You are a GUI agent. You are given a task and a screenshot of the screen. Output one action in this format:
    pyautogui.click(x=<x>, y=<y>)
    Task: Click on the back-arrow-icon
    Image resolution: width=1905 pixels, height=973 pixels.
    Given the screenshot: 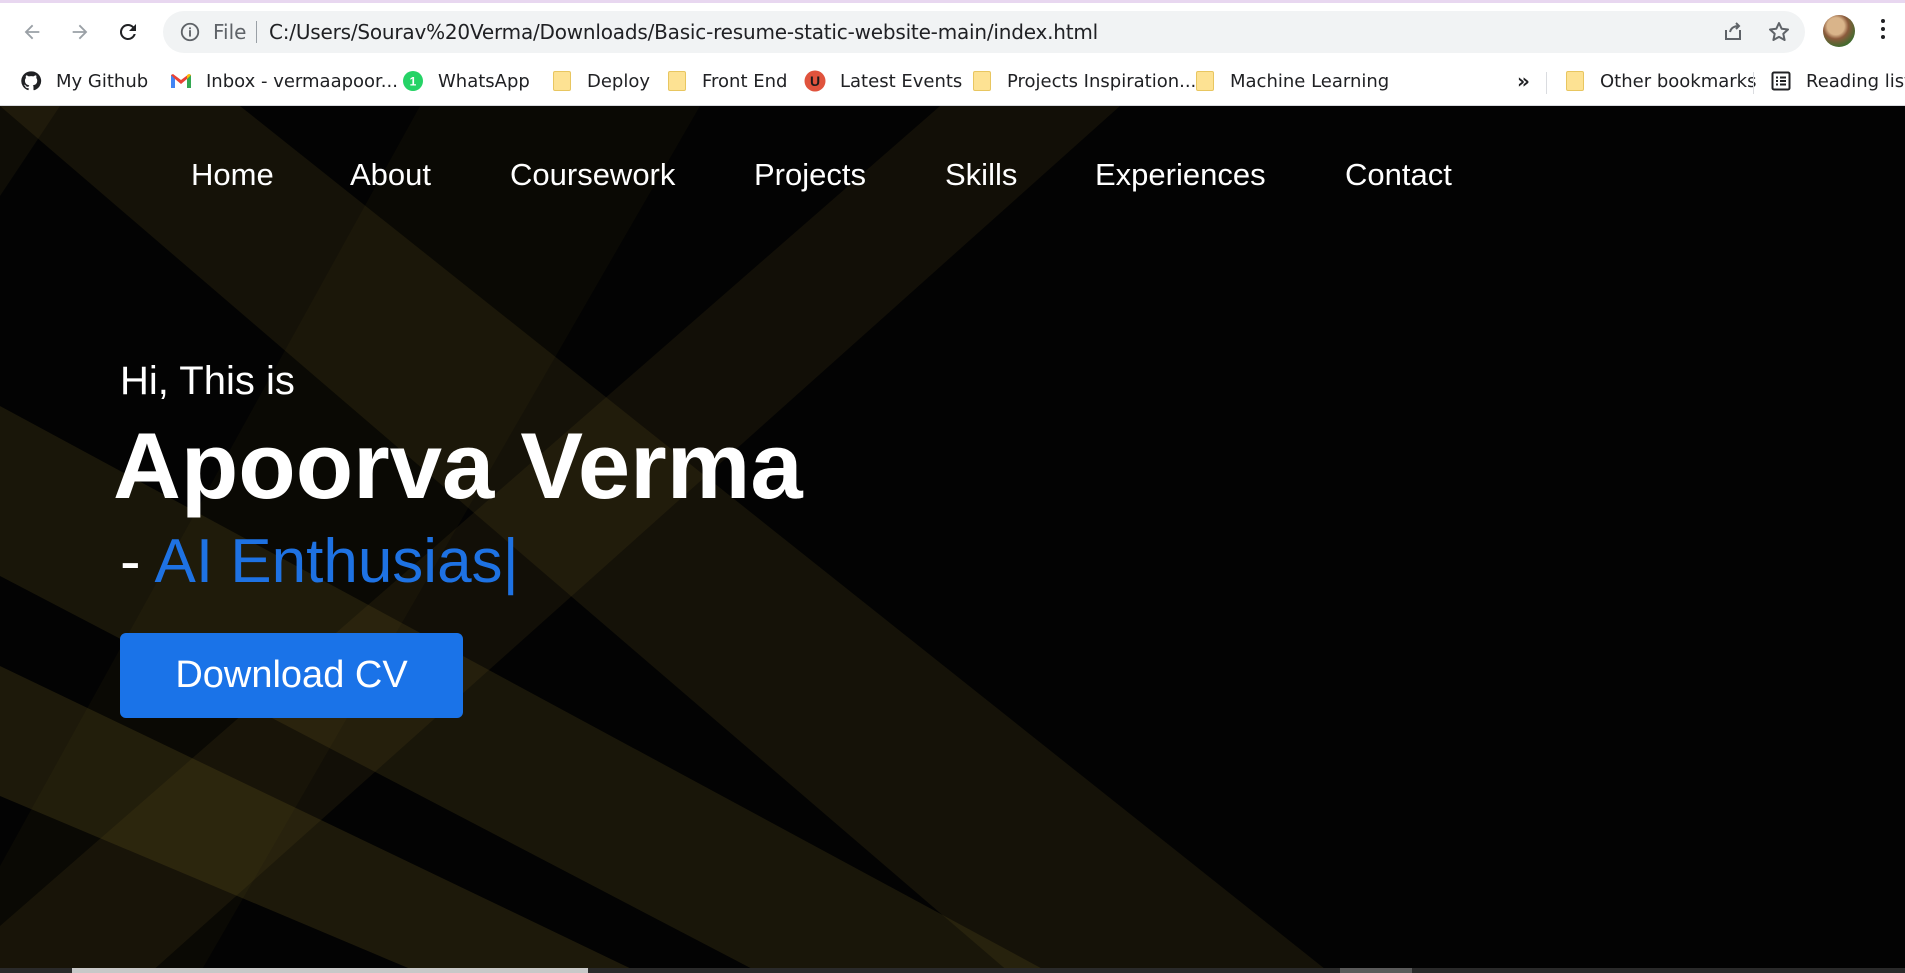 What is the action you would take?
    pyautogui.click(x=32, y=32)
    